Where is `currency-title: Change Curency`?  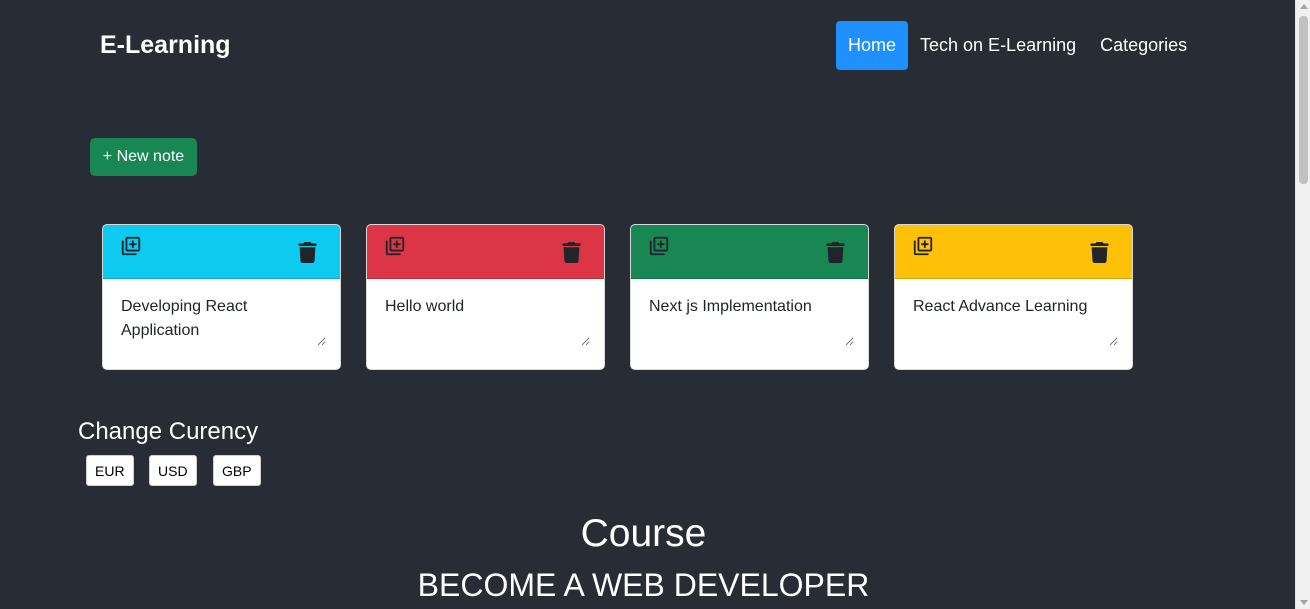 currency-title: Change Curency is located at coordinates (168, 431).